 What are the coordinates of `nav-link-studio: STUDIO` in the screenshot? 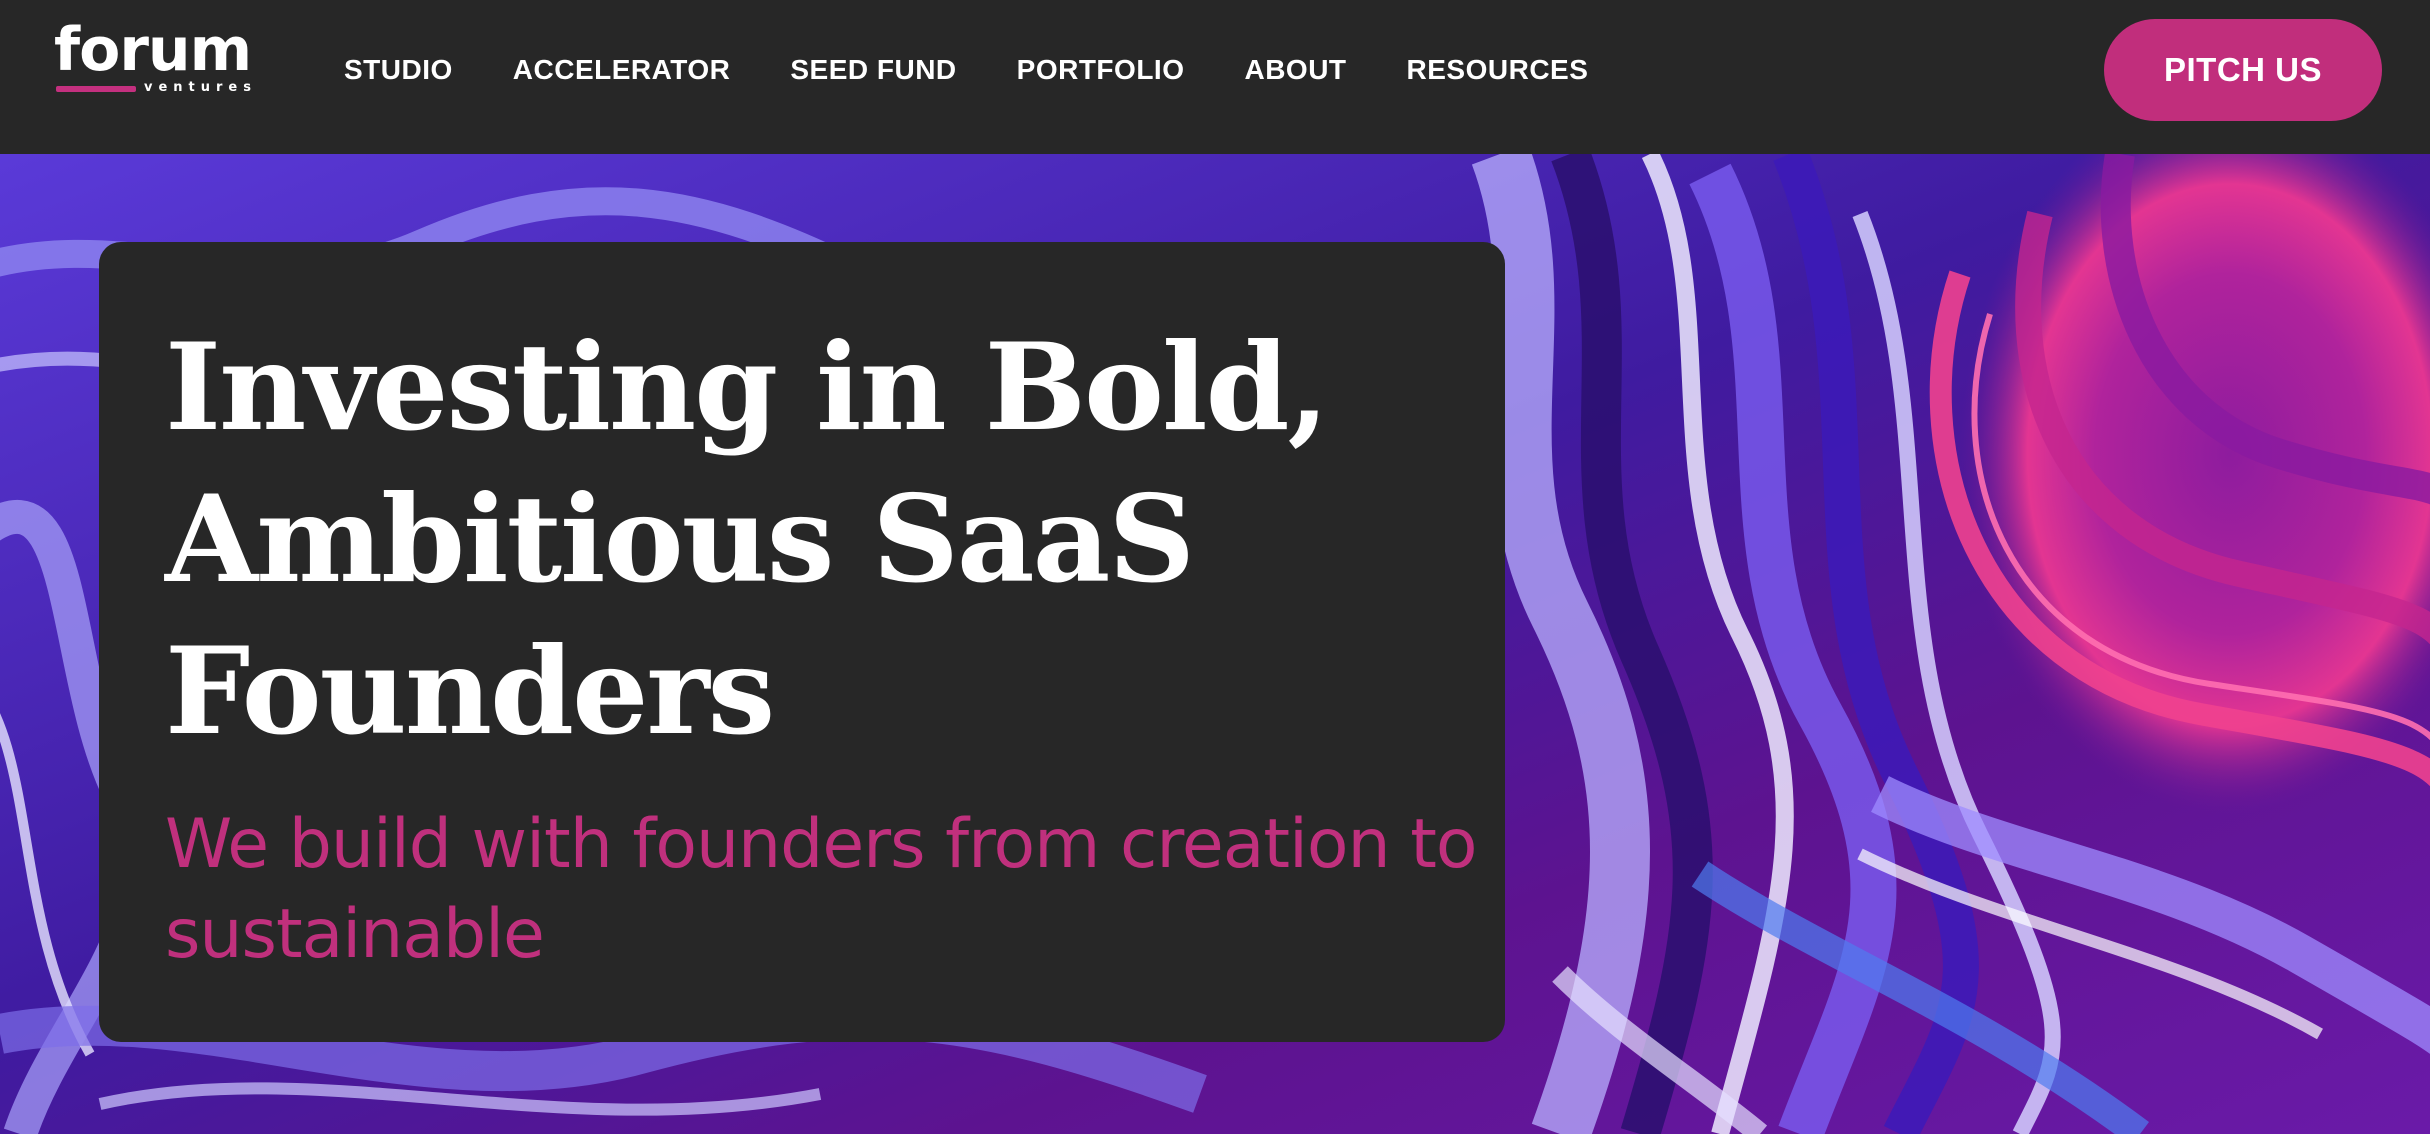 It's located at (398, 70).